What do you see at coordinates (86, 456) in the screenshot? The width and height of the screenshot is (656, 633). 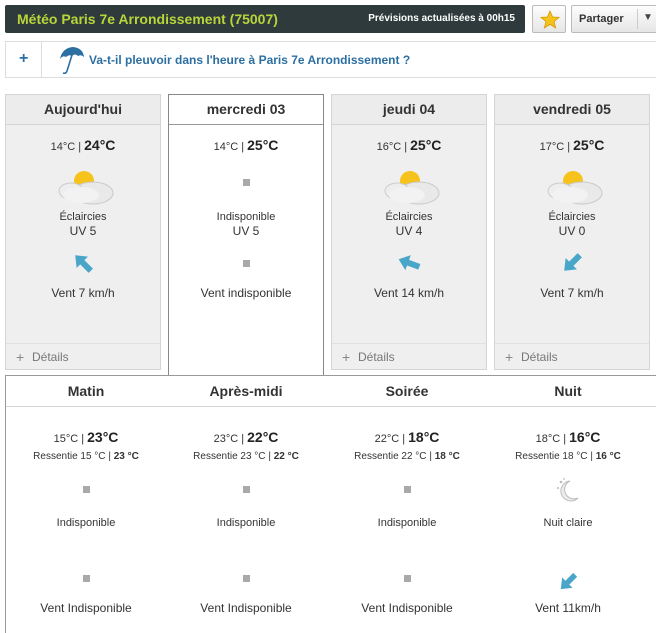 I see `period-feel: Ressentie 15 °C | 23 °C` at bounding box center [86, 456].